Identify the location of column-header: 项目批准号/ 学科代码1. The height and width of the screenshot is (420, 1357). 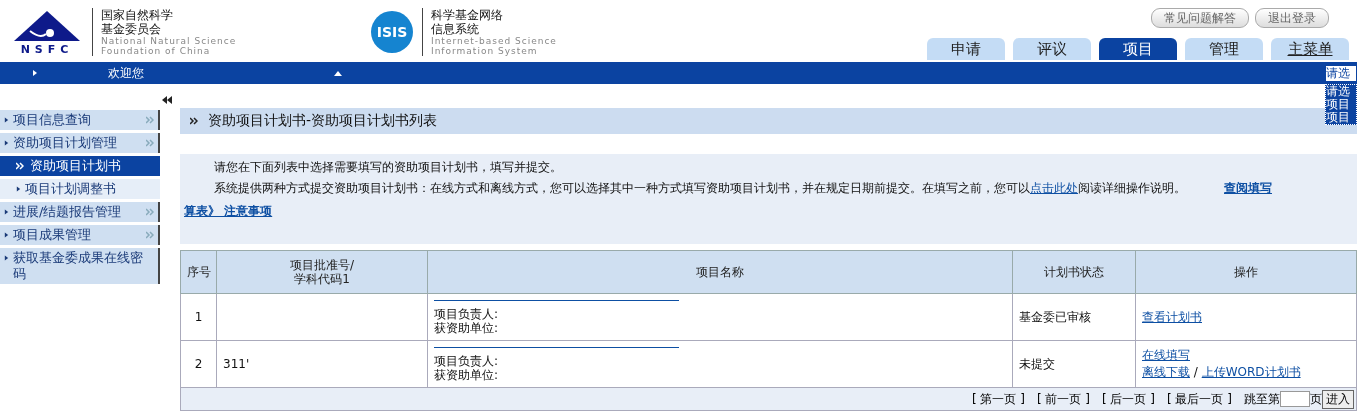
(322, 272).